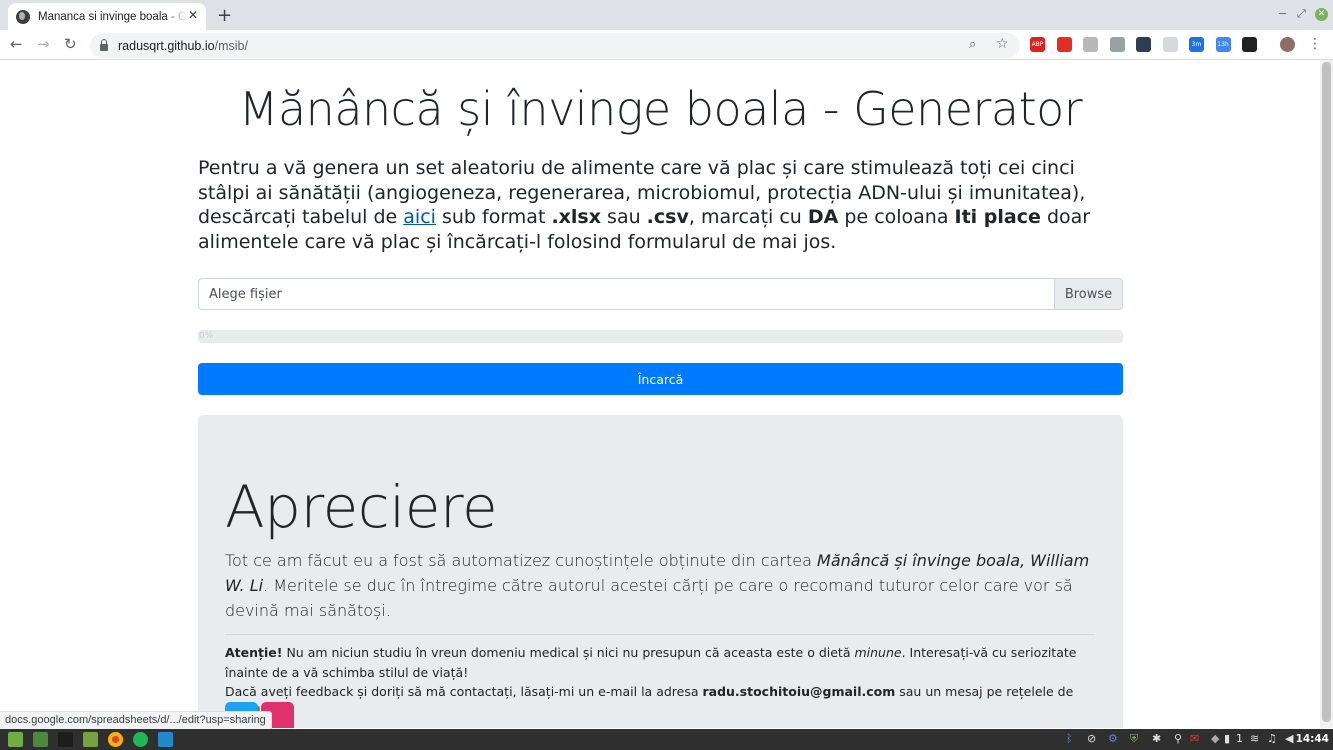 Image resolution: width=1333 pixels, height=750 pixels. Describe the element at coordinates (799, 691) in the screenshot. I see `contact-email: radu.stochitoiu@gmail.com` at that location.